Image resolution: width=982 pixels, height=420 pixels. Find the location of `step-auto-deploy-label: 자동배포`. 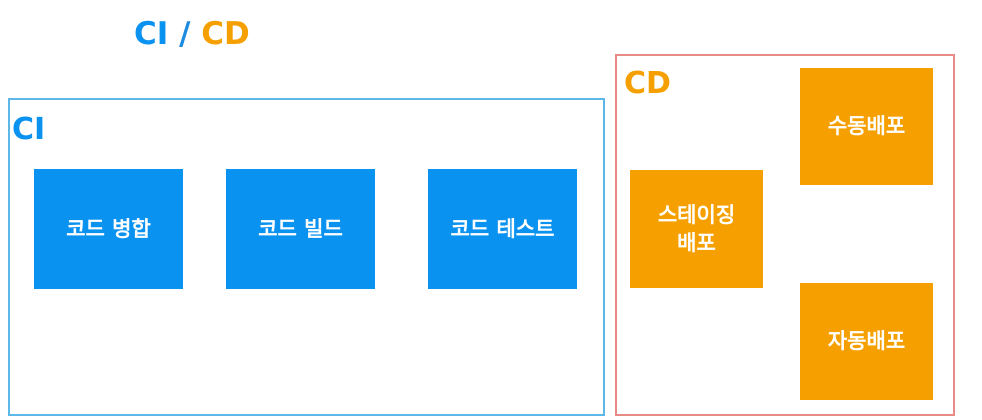

step-auto-deploy-label: 자동배포 is located at coordinates (866, 341).